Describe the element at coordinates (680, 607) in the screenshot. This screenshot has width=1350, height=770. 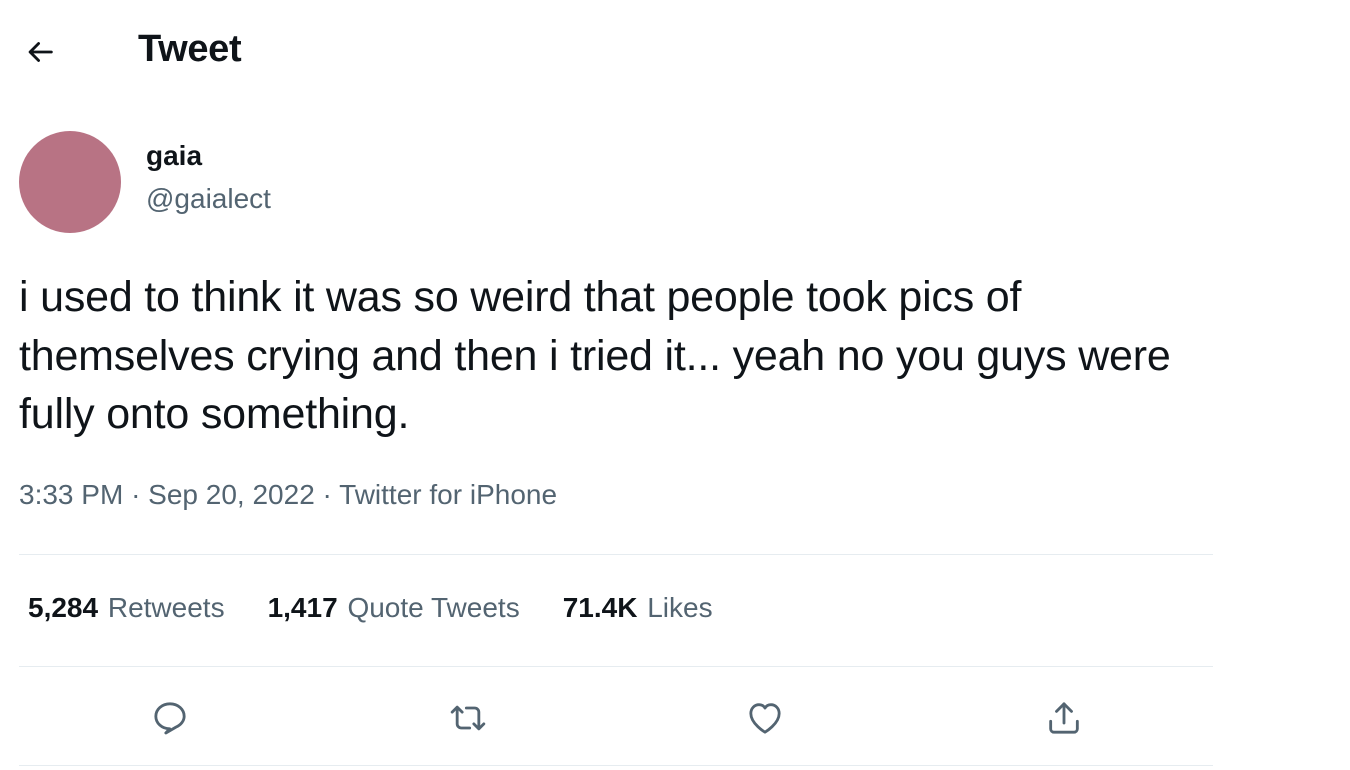
I see `likes-label: Likes` at that location.